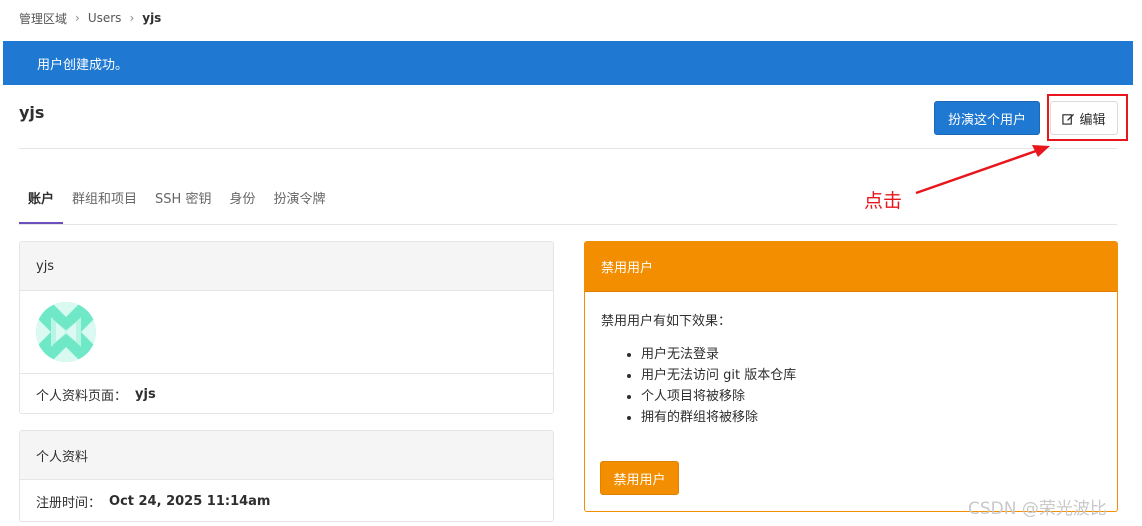 The image size is (1142, 526). What do you see at coordinates (1037, 509) in the screenshot?
I see `watermark: CSDN @荣光波比` at bounding box center [1037, 509].